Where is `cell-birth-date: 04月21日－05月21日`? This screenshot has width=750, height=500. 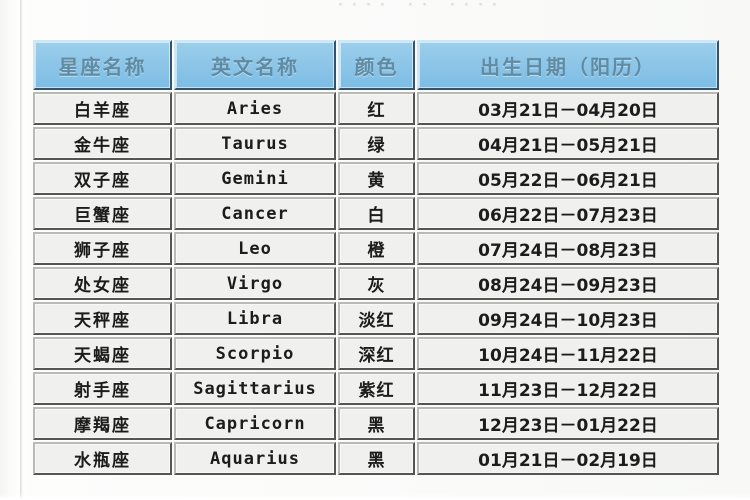
cell-birth-date: 04月21日－05月21日 is located at coordinates (568, 143).